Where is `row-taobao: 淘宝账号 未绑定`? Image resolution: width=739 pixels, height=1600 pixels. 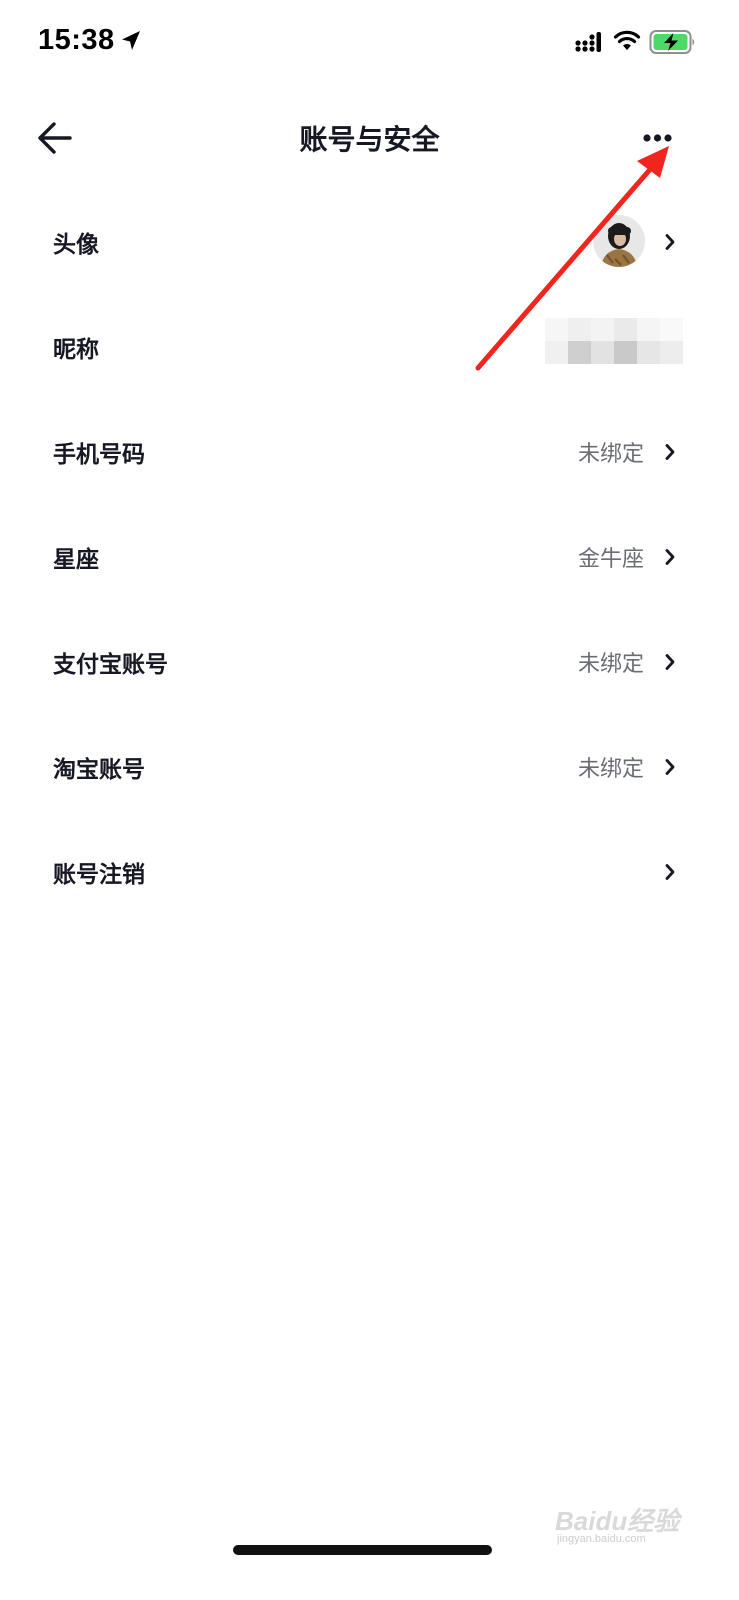 row-taobao: 淘宝账号 未绑定 is located at coordinates (369, 766).